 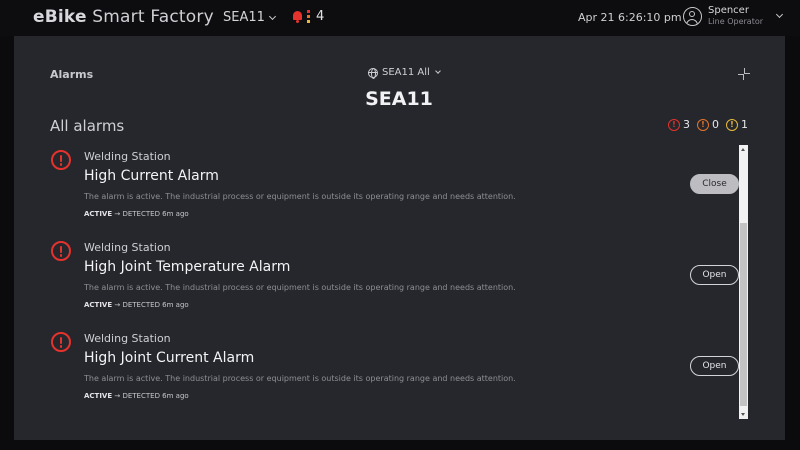 I want to click on scrollbar-thumb, so click(x=743, y=314).